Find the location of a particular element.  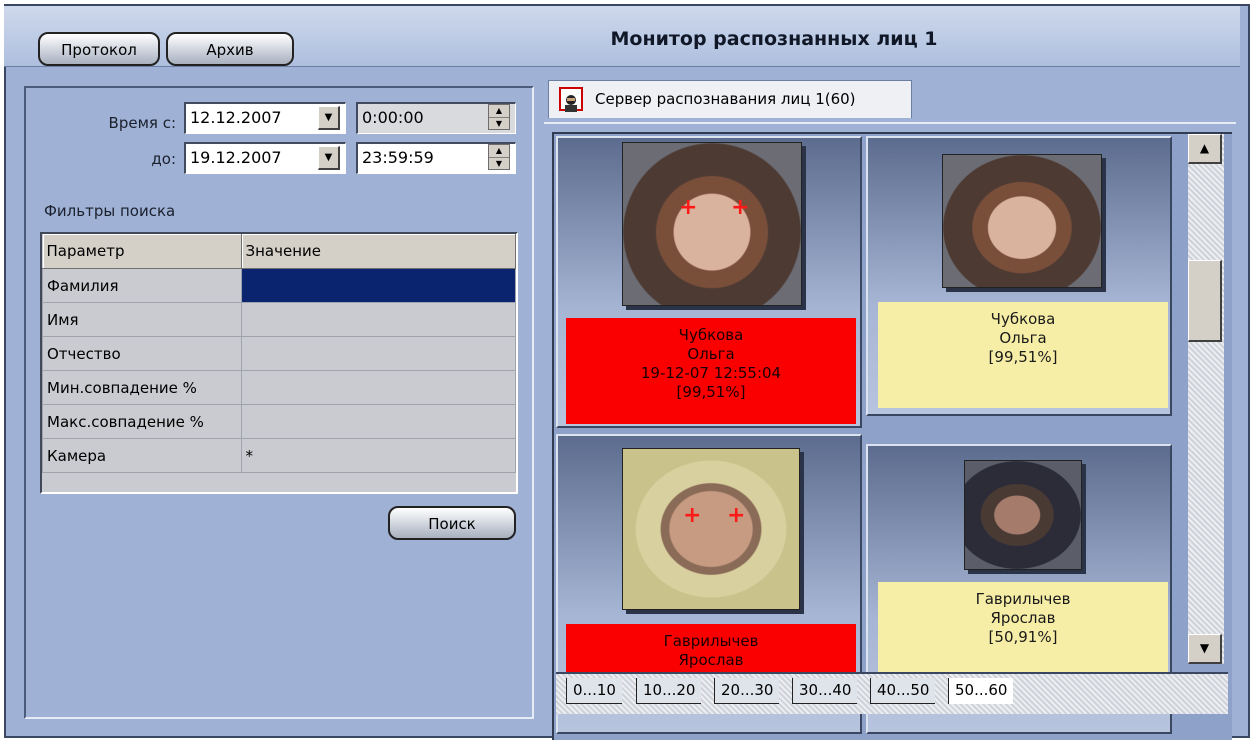

table-row: Мин.совпадение % is located at coordinates (279, 387).